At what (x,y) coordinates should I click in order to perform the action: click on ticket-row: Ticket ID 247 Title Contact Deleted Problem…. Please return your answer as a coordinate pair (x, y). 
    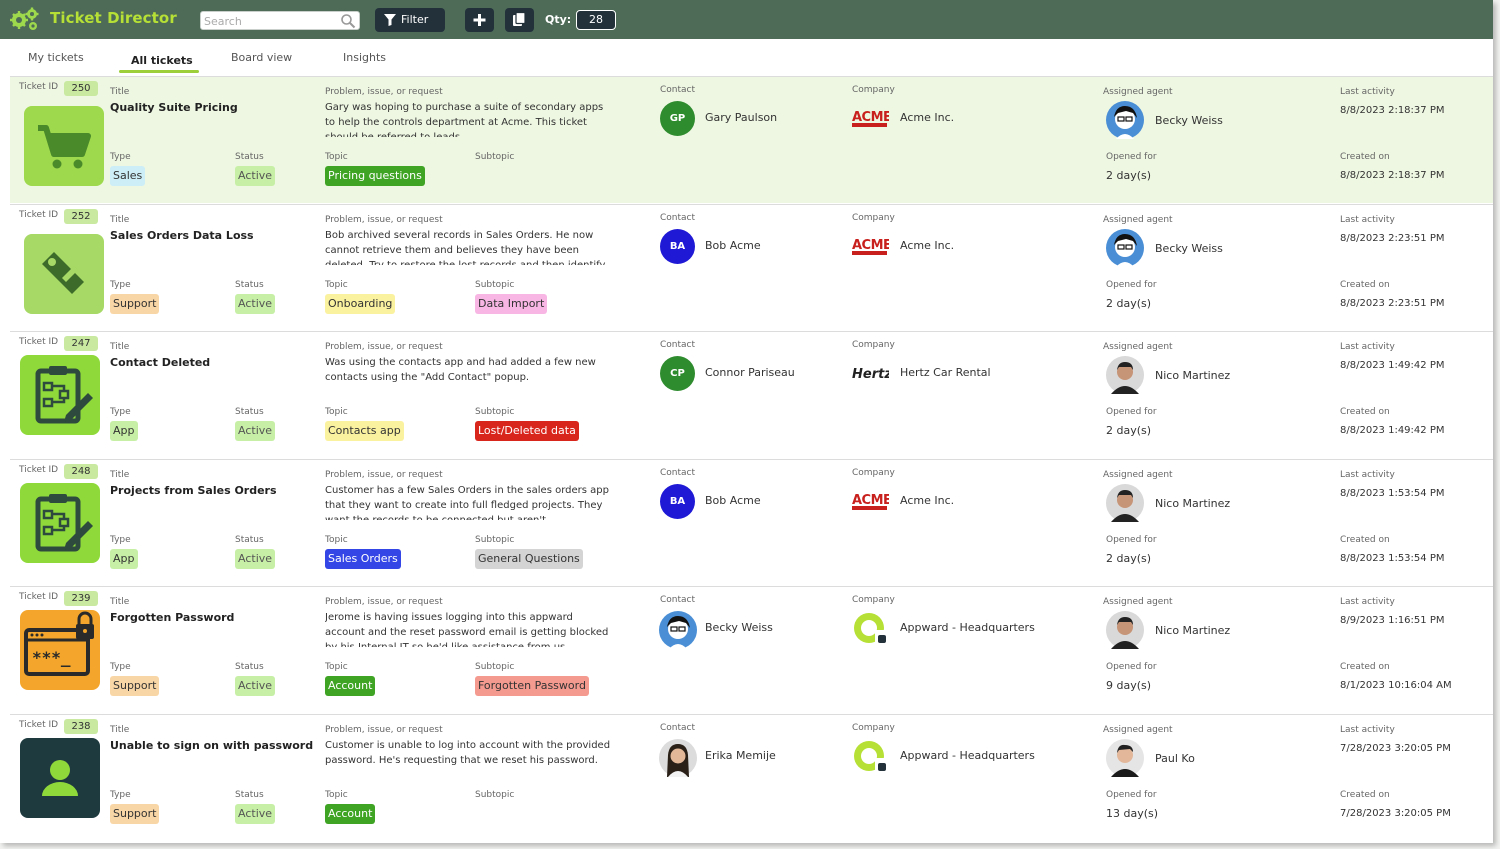
    Looking at the image, I should click on (751, 394).